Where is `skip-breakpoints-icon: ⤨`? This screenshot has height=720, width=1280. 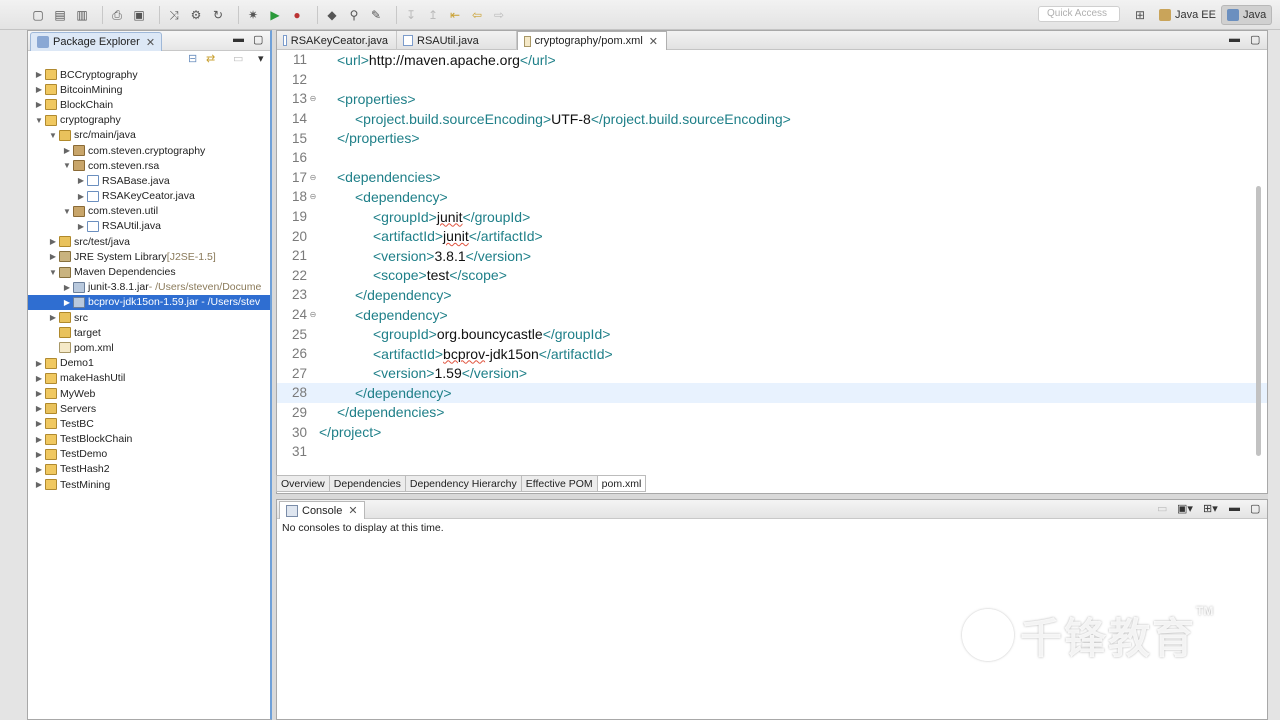
skip-breakpoints-icon: ⤨ is located at coordinates (174, 15).